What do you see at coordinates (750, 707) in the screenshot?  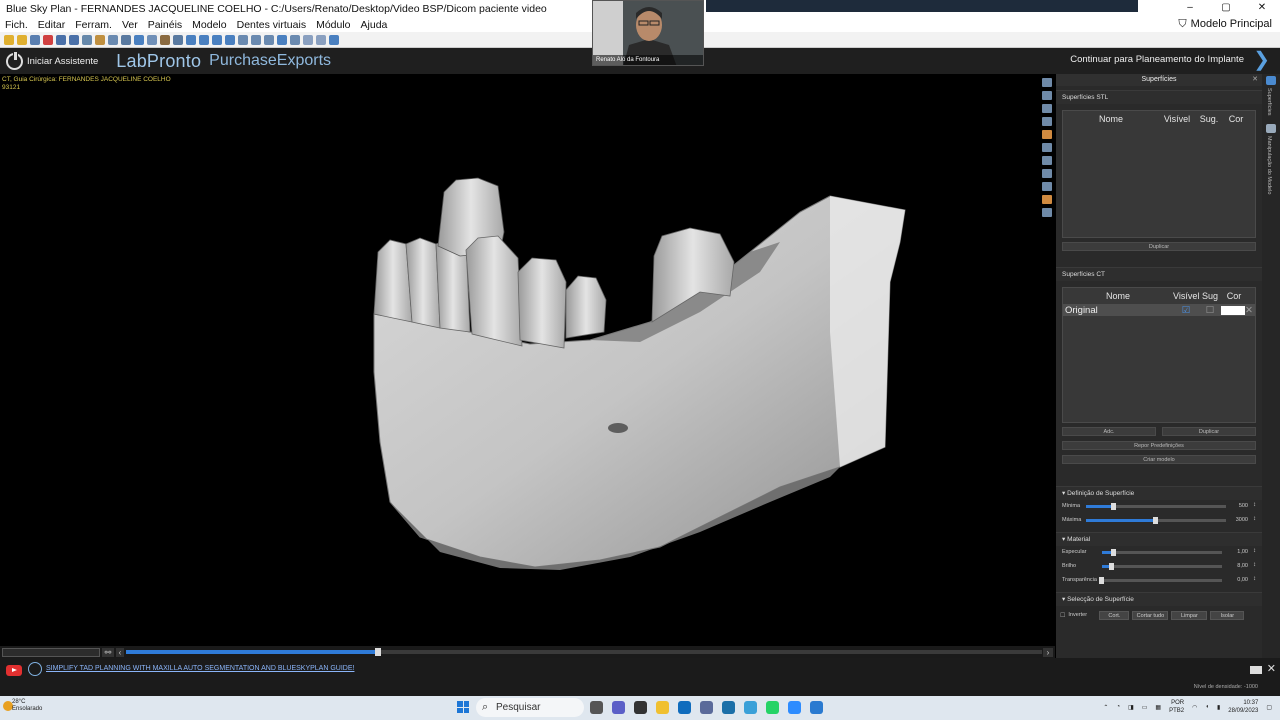 I see `edge-icon` at bounding box center [750, 707].